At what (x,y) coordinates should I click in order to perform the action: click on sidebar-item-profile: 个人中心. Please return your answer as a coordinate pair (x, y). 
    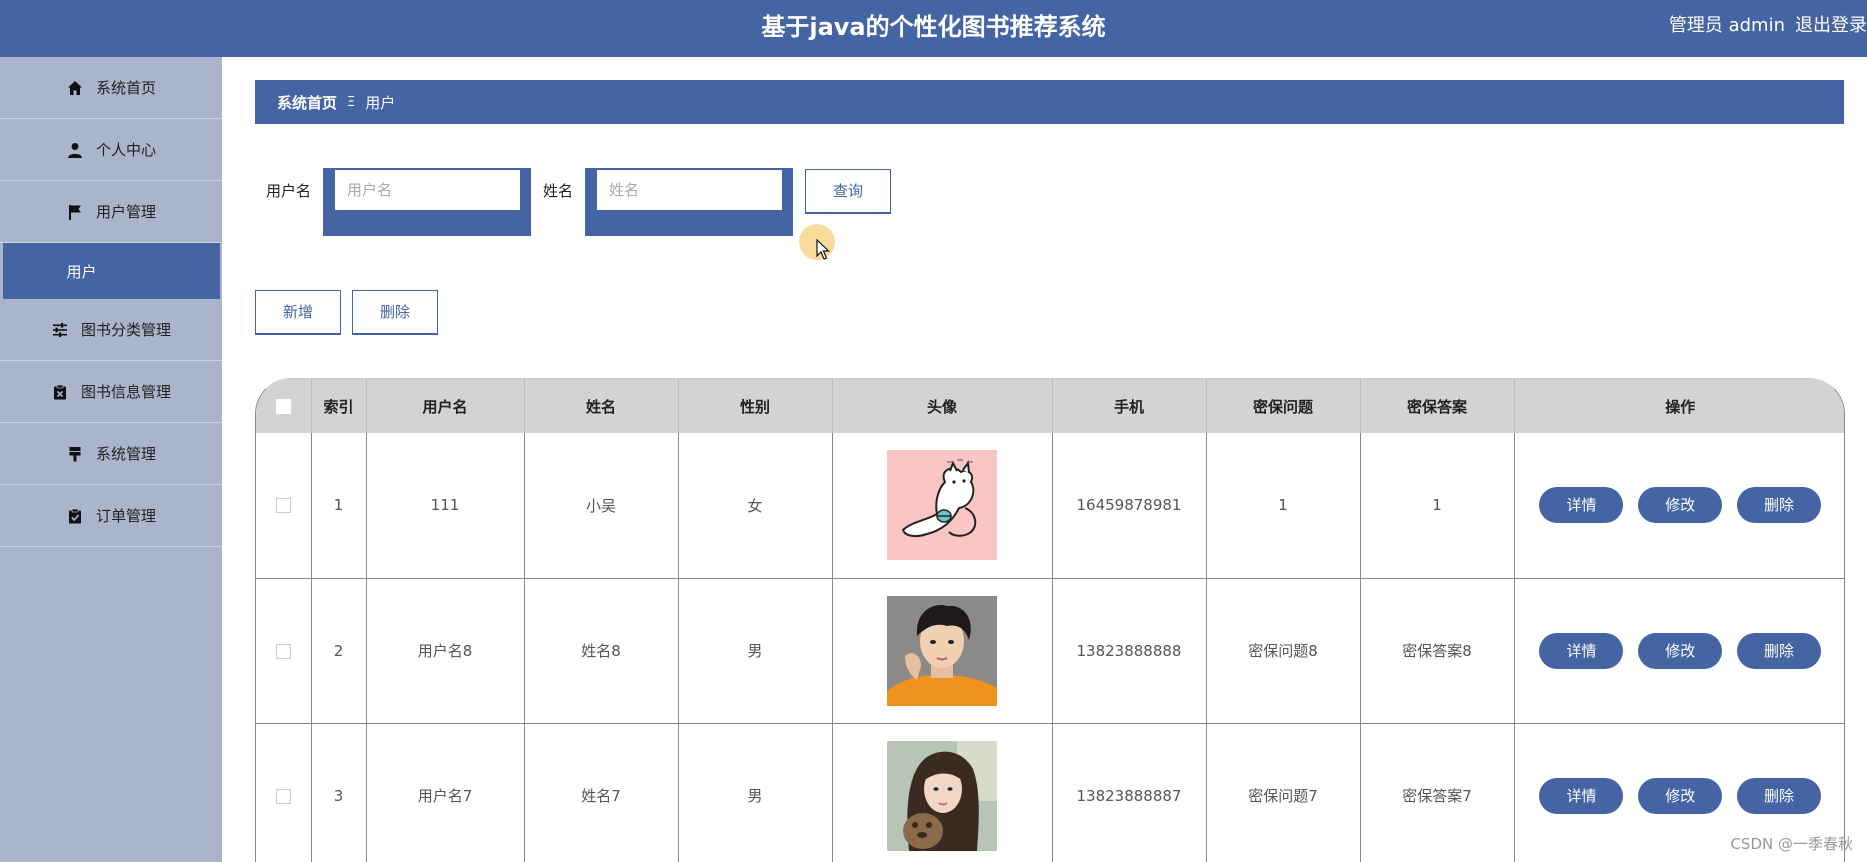
    Looking at the image, I should click on (111, 150).